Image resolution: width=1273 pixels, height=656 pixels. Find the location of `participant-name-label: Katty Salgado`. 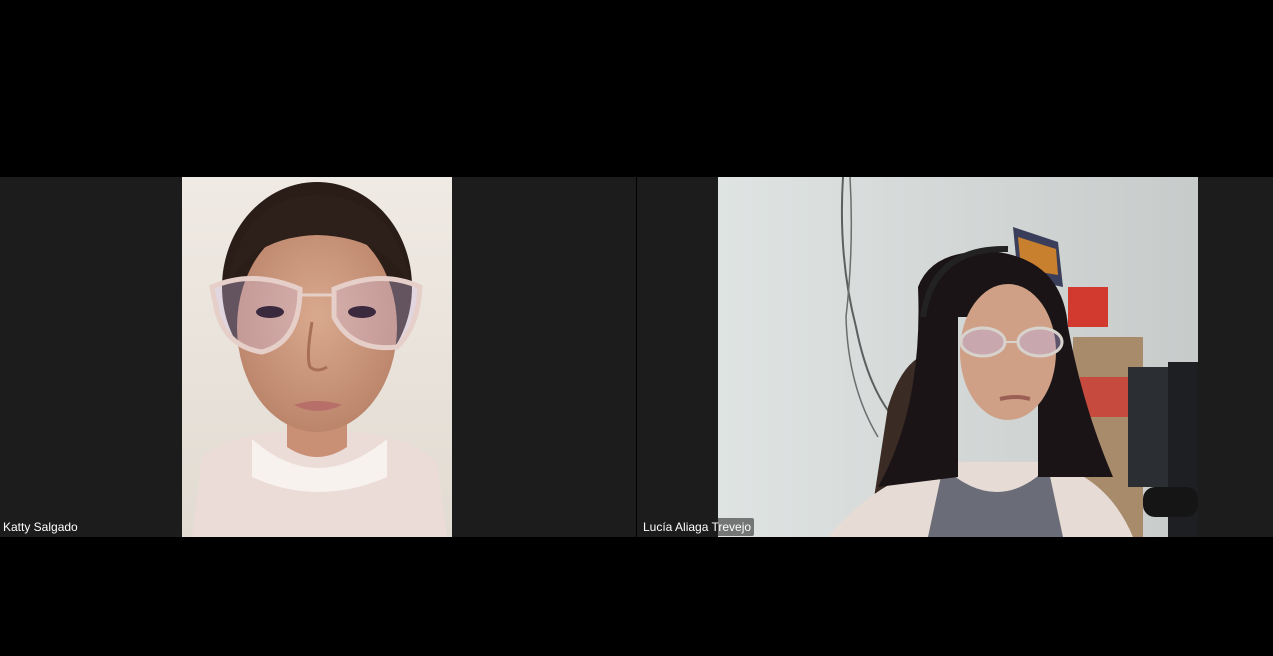

participant-name-label: Katty Salgado is located at coordinates (40, 527).